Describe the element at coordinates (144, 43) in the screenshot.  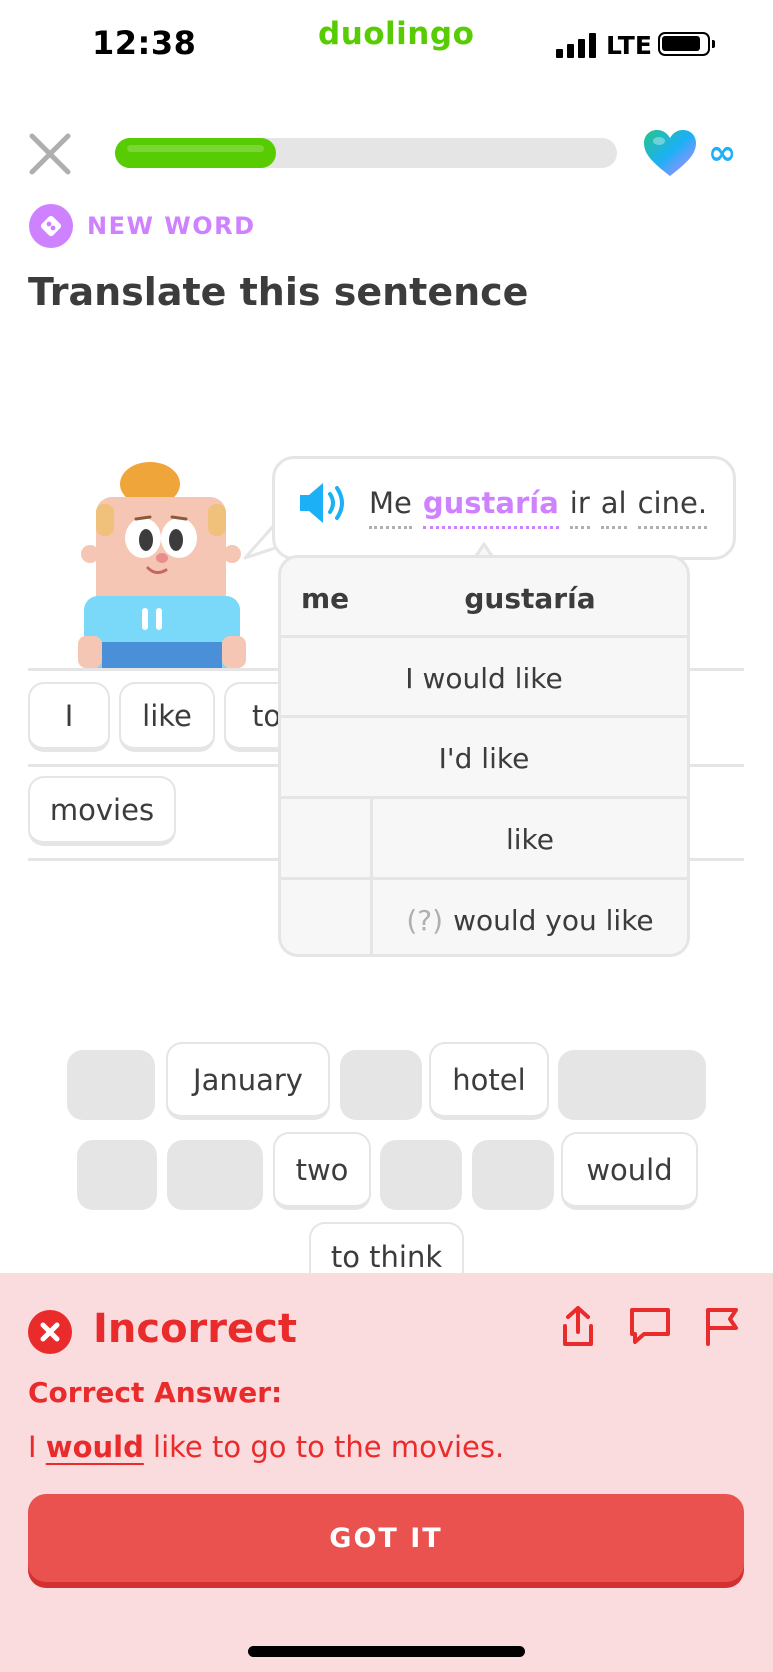
I see `status-time: 12:38` at that location.